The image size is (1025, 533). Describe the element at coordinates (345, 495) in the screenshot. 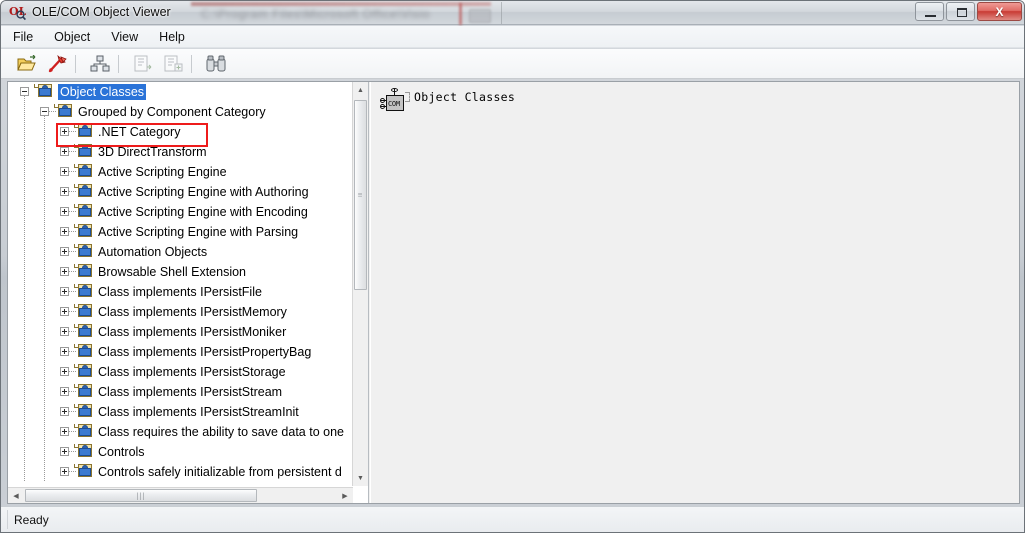

I see `scroll-right-button: ▶` at that location.